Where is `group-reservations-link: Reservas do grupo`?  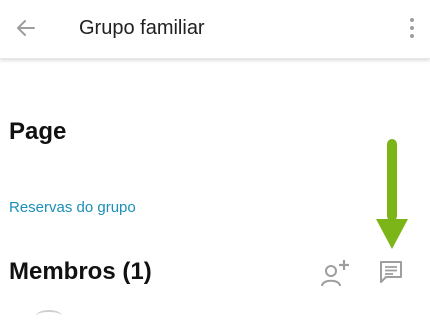 group-reservations-link: Reservas do grupo is located at coordinates (72, 207).